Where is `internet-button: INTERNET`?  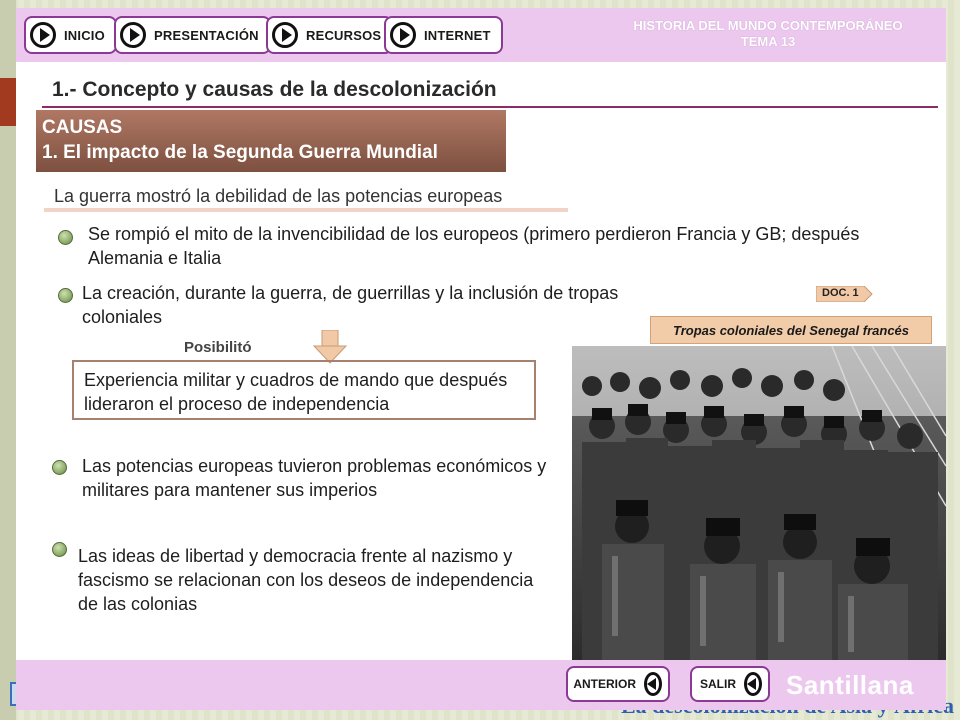
internet-button: INTERNET is located at coordinates (443, 35).